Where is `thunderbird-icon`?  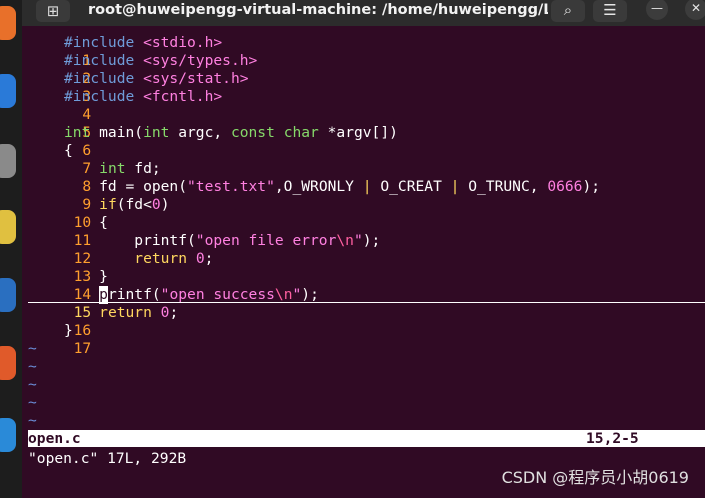
thunderbird-icon is located at coordinates (8, 91).